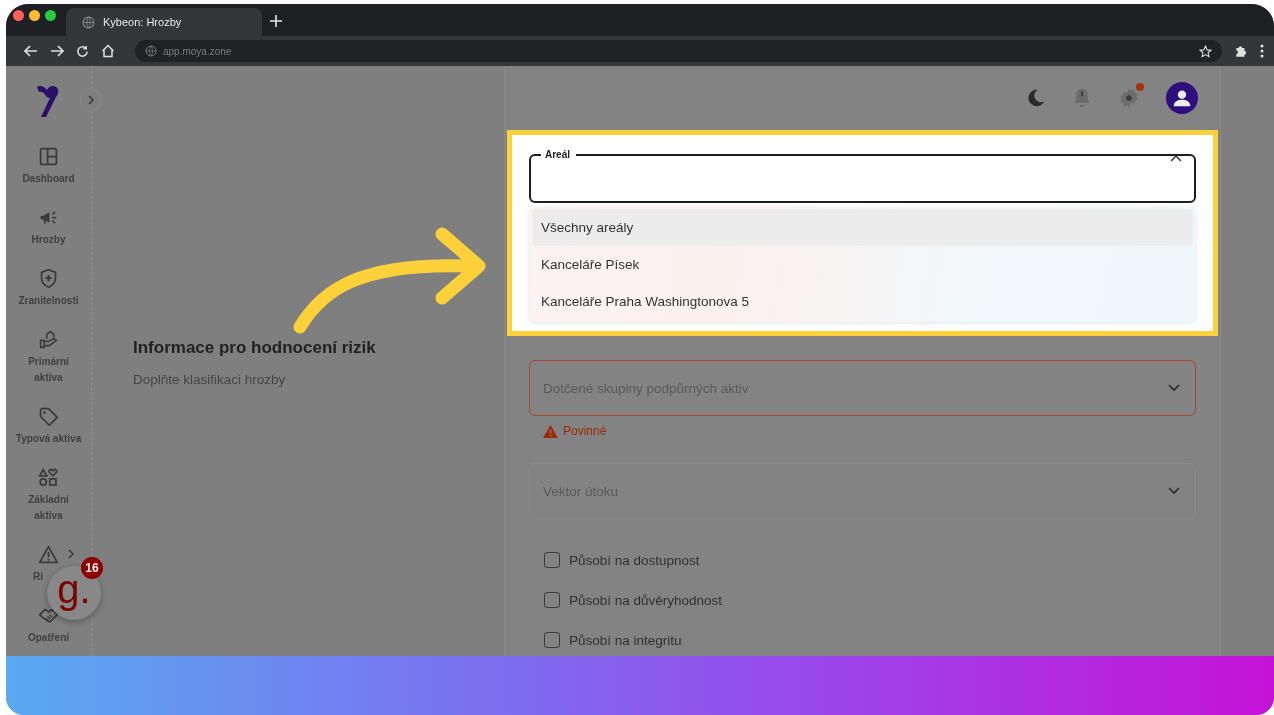  I want to click on sidebar-label: Hrozby, so click(48, 240).